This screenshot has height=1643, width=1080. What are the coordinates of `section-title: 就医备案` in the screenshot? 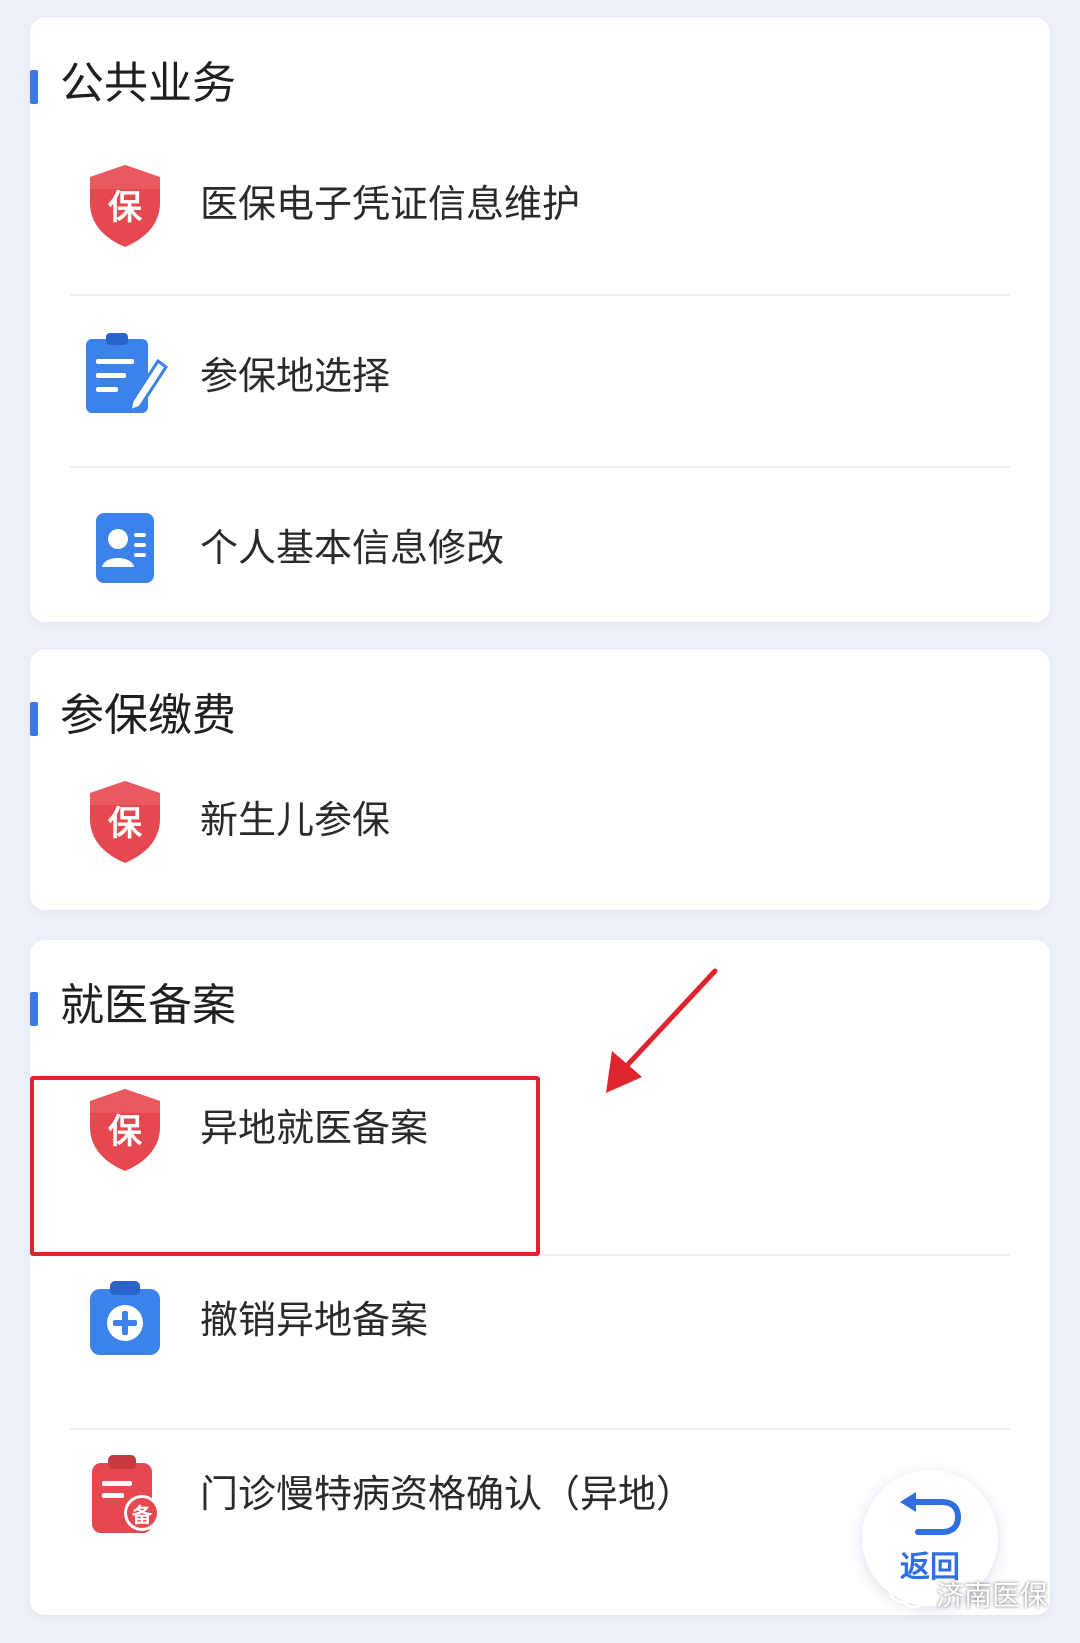 It's located at (148, 1005).